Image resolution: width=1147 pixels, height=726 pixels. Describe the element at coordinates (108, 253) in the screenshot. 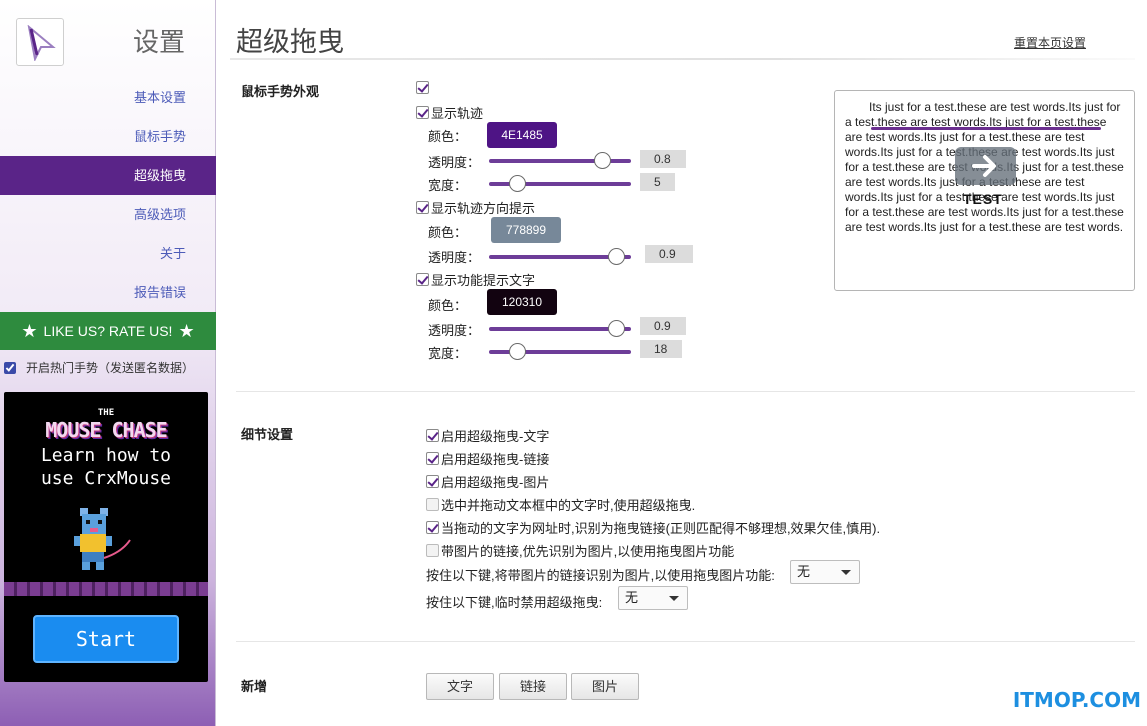

I see `sidebar-item-about: 关于` at that location.